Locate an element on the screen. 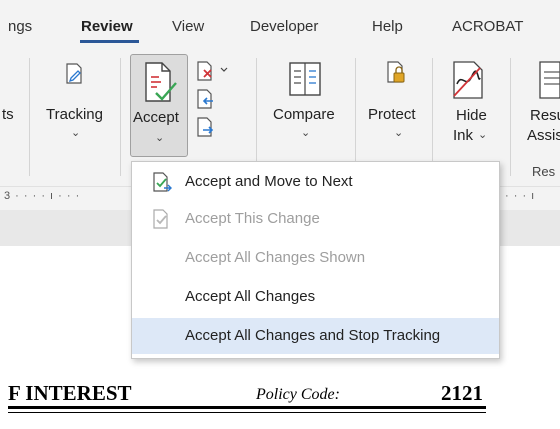 This screenshot has height=429, width=560. tracking-label: Tracking is located at coordinates (74, 114).